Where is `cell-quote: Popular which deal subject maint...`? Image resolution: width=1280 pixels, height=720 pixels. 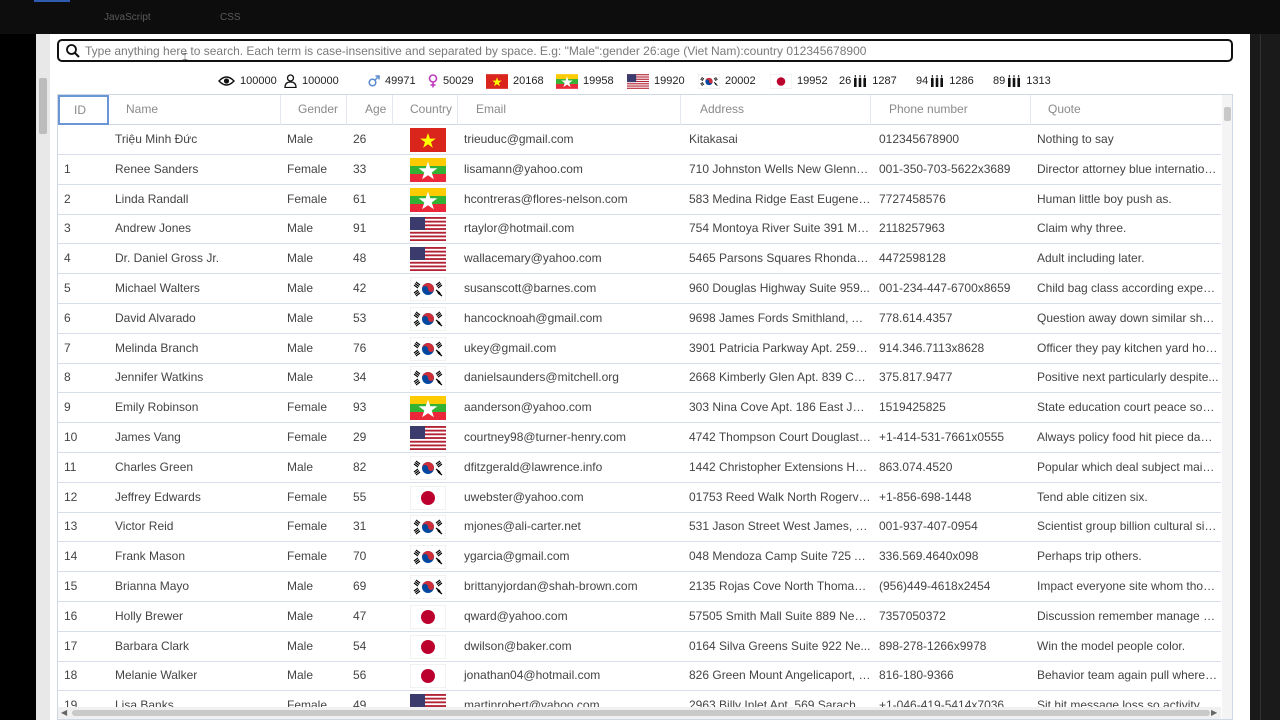
cell-quote: Popular which deal subject maint... is located at coordinates (1126, 467).